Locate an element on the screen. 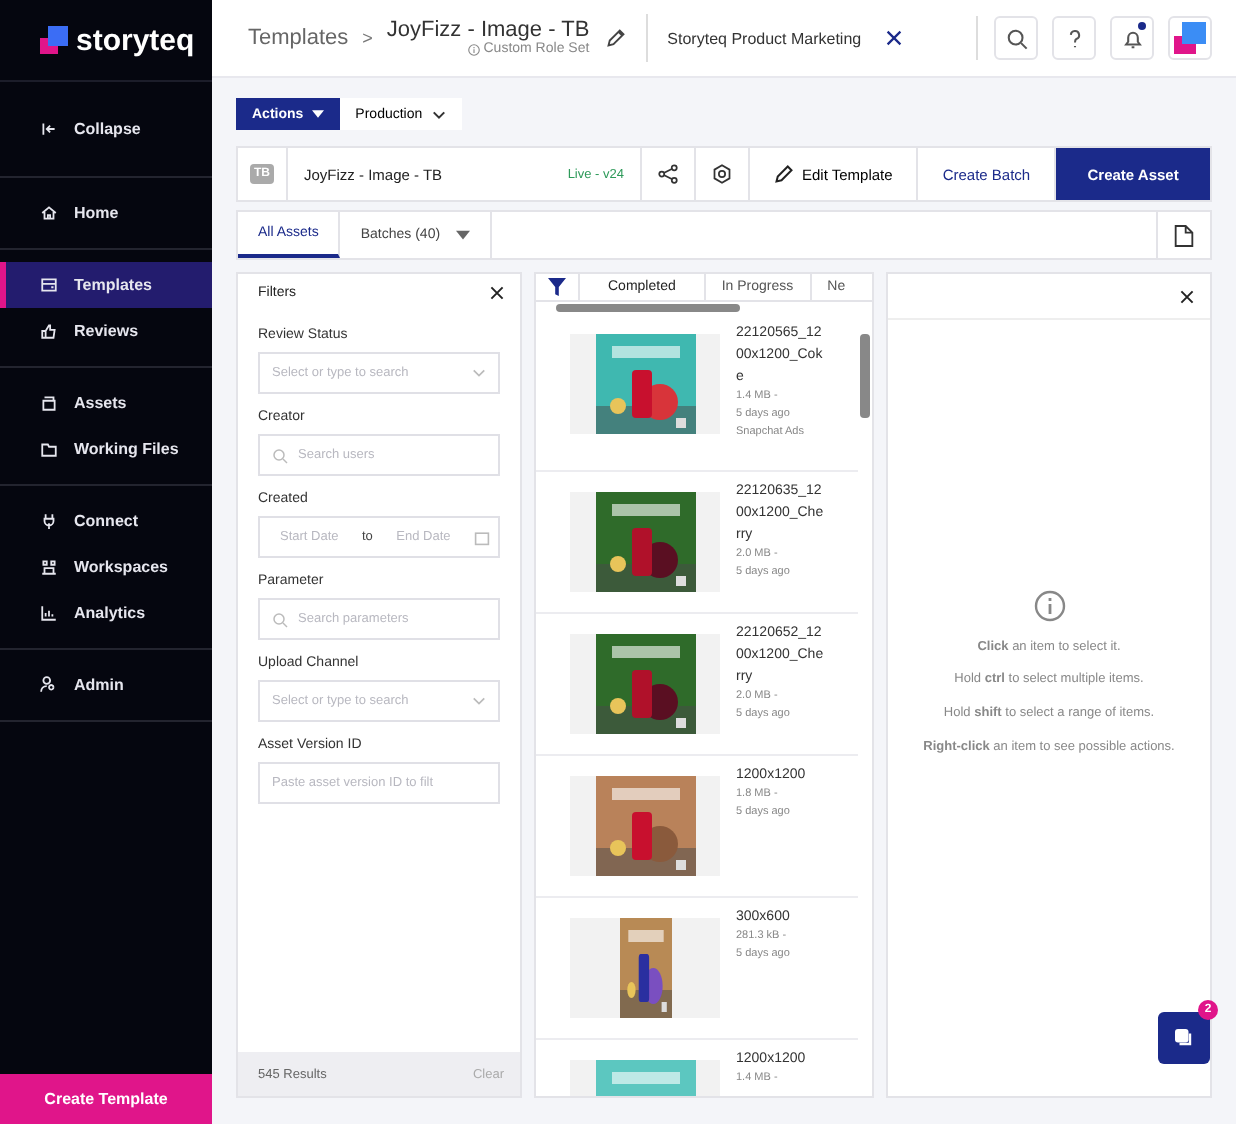 Image resolution: width=1236 pixels, height=1124 pixels. help-button is located at coordinates (1074, 38).